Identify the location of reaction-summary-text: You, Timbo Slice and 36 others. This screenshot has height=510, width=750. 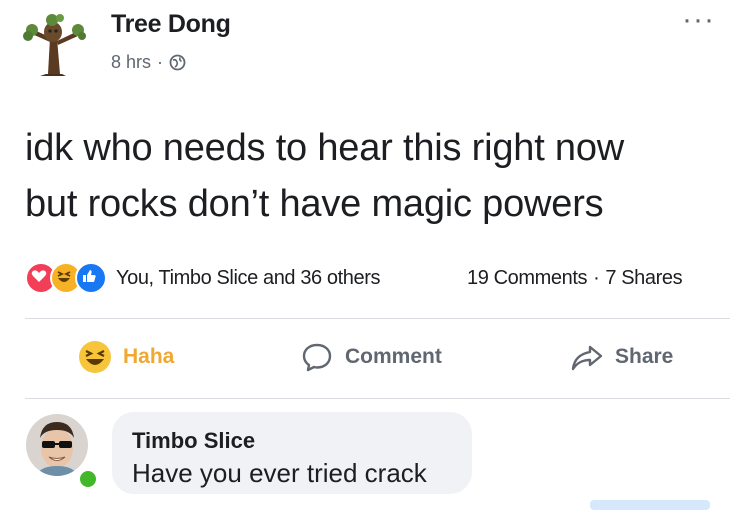
(248, 278).